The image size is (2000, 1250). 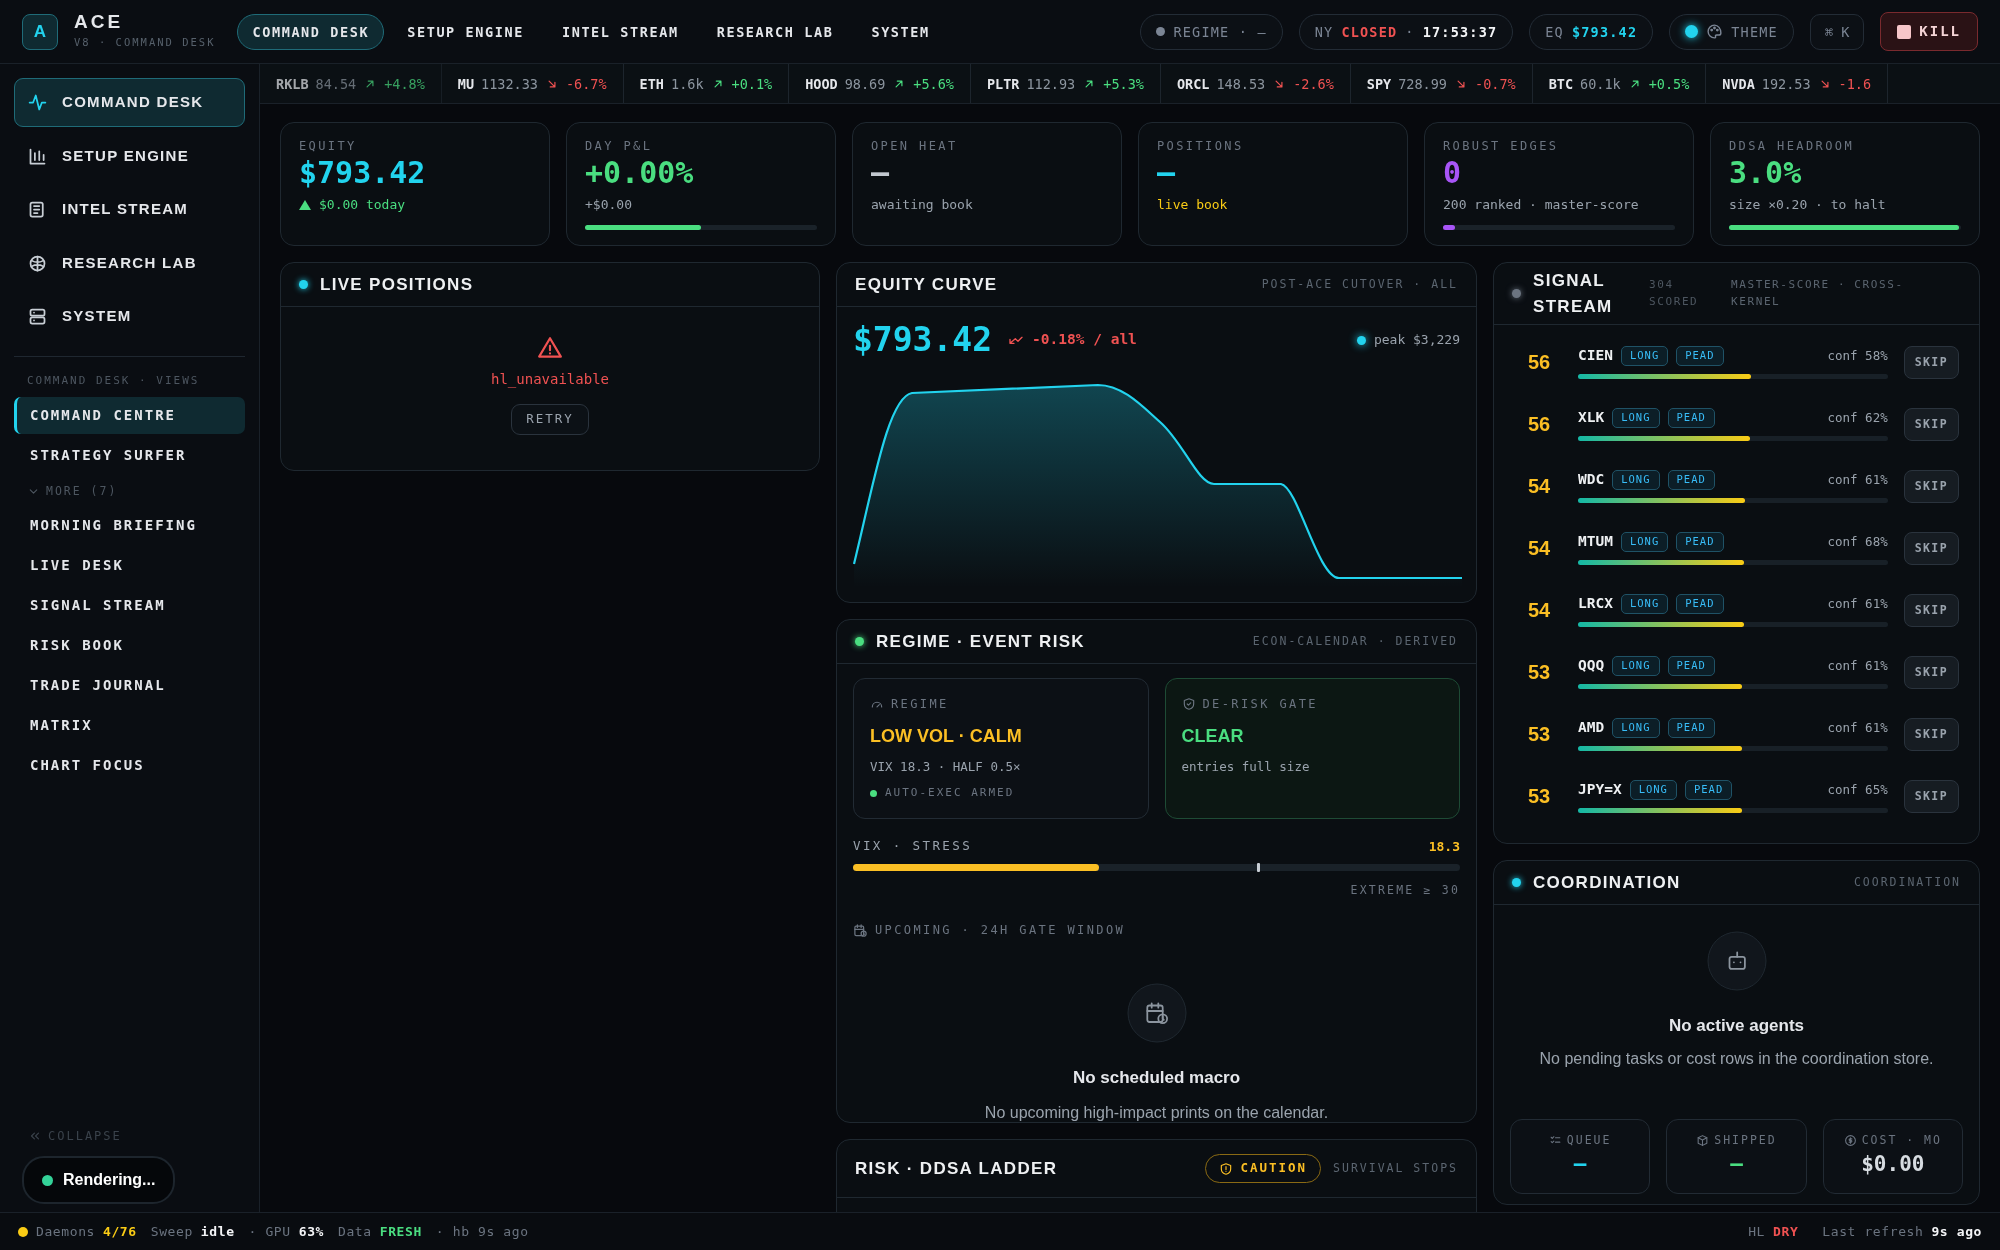 I want to click on status-value: 4/76, so click(x=120, y=1231).